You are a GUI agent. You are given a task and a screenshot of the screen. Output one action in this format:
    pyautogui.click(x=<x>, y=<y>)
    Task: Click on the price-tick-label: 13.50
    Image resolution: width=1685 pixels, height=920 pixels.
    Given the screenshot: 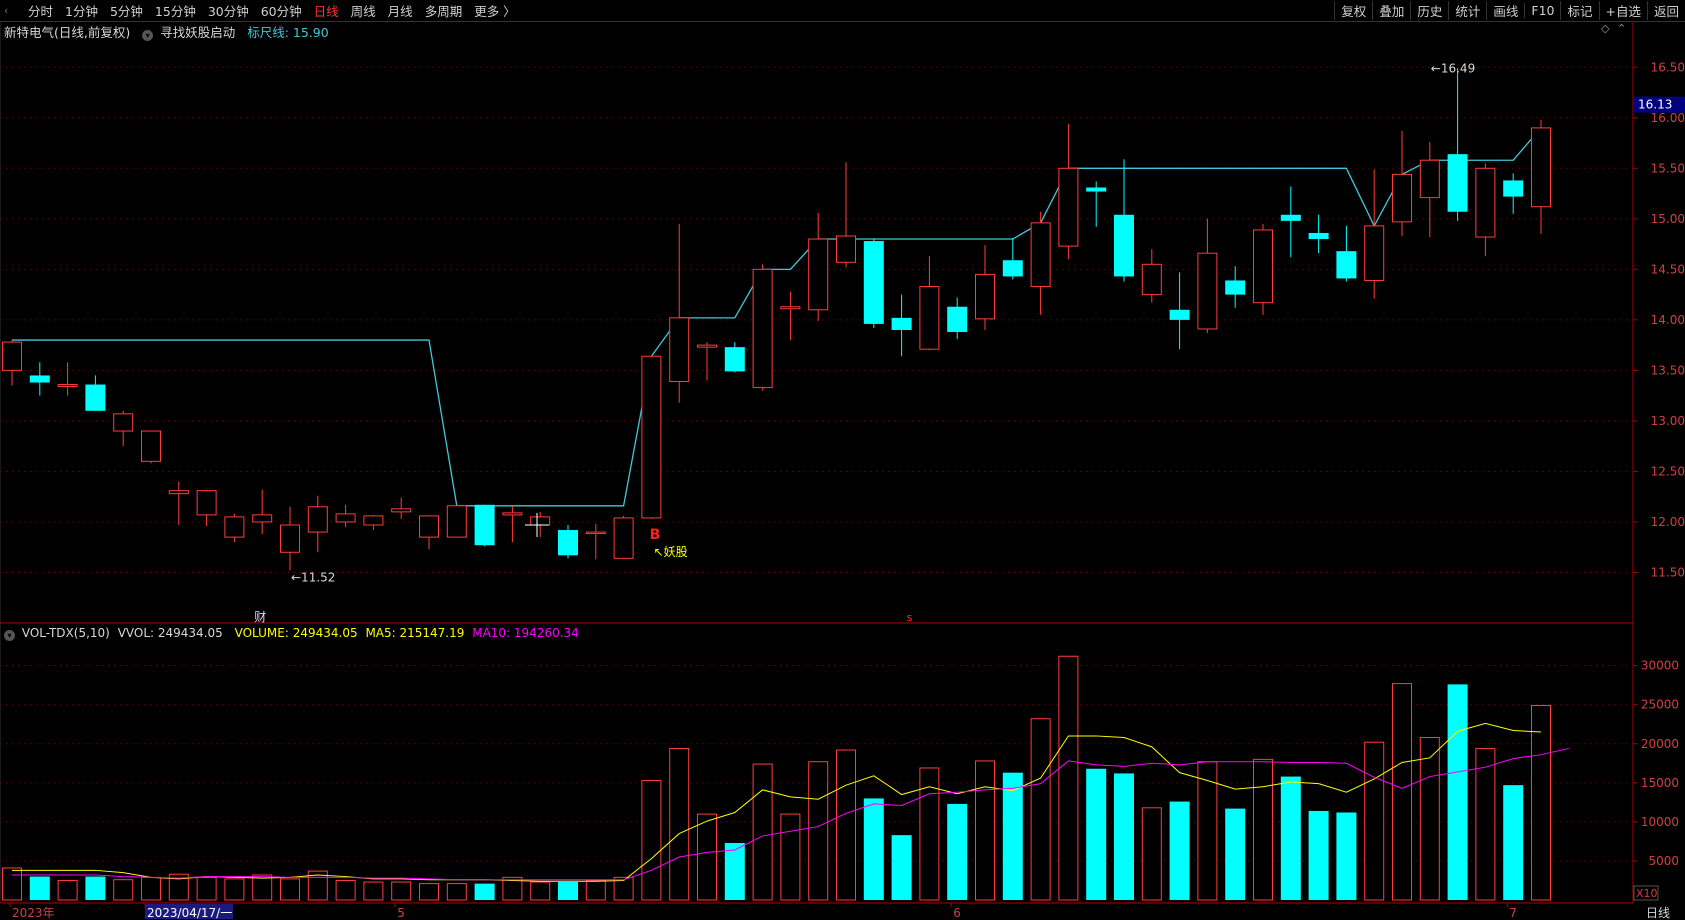 What is the action you would take?
    pyautogui.click(x=1668, y=370)
    